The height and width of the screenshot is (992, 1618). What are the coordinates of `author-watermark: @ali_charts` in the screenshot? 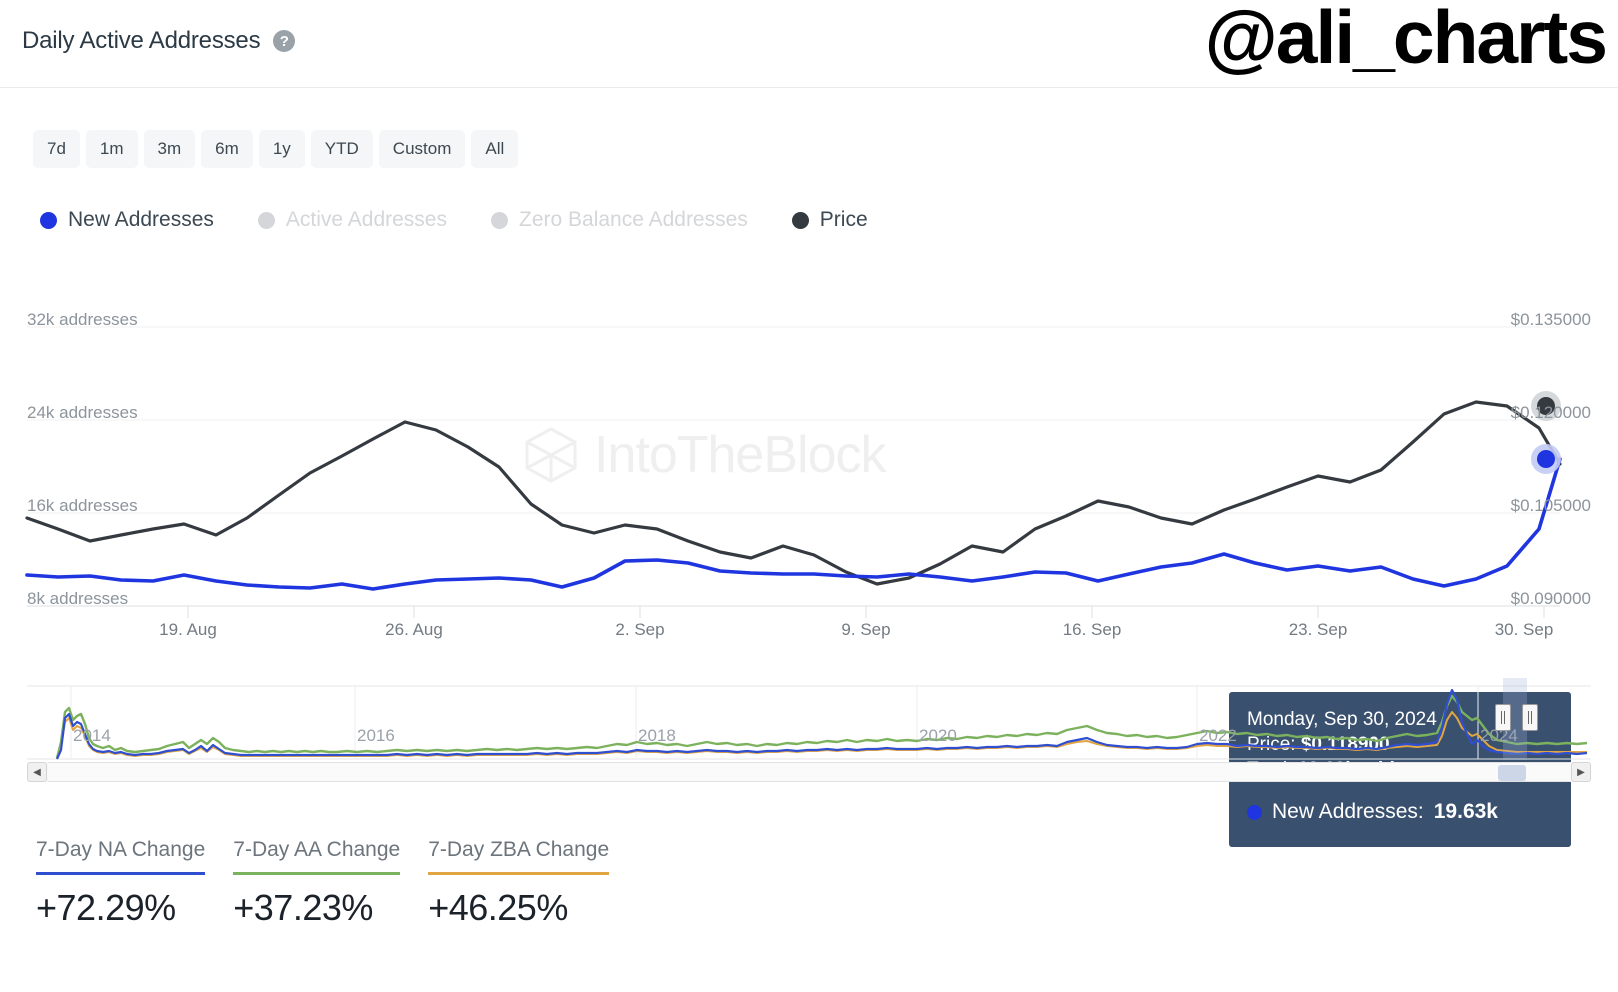 It's located at (1406, 39).